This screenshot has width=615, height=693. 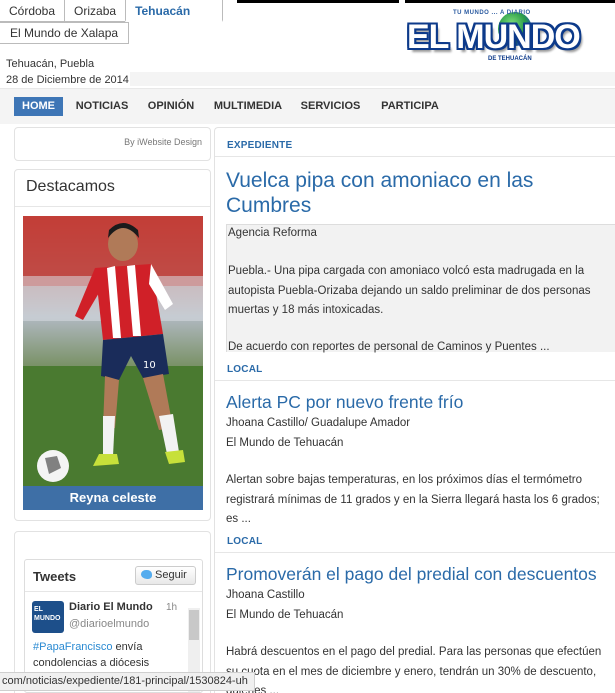 What do you see at coordinates (95, 11) in the screenshot?
I see `city-tab-orizaba: Orizaba` at bounding box center [95, 11].